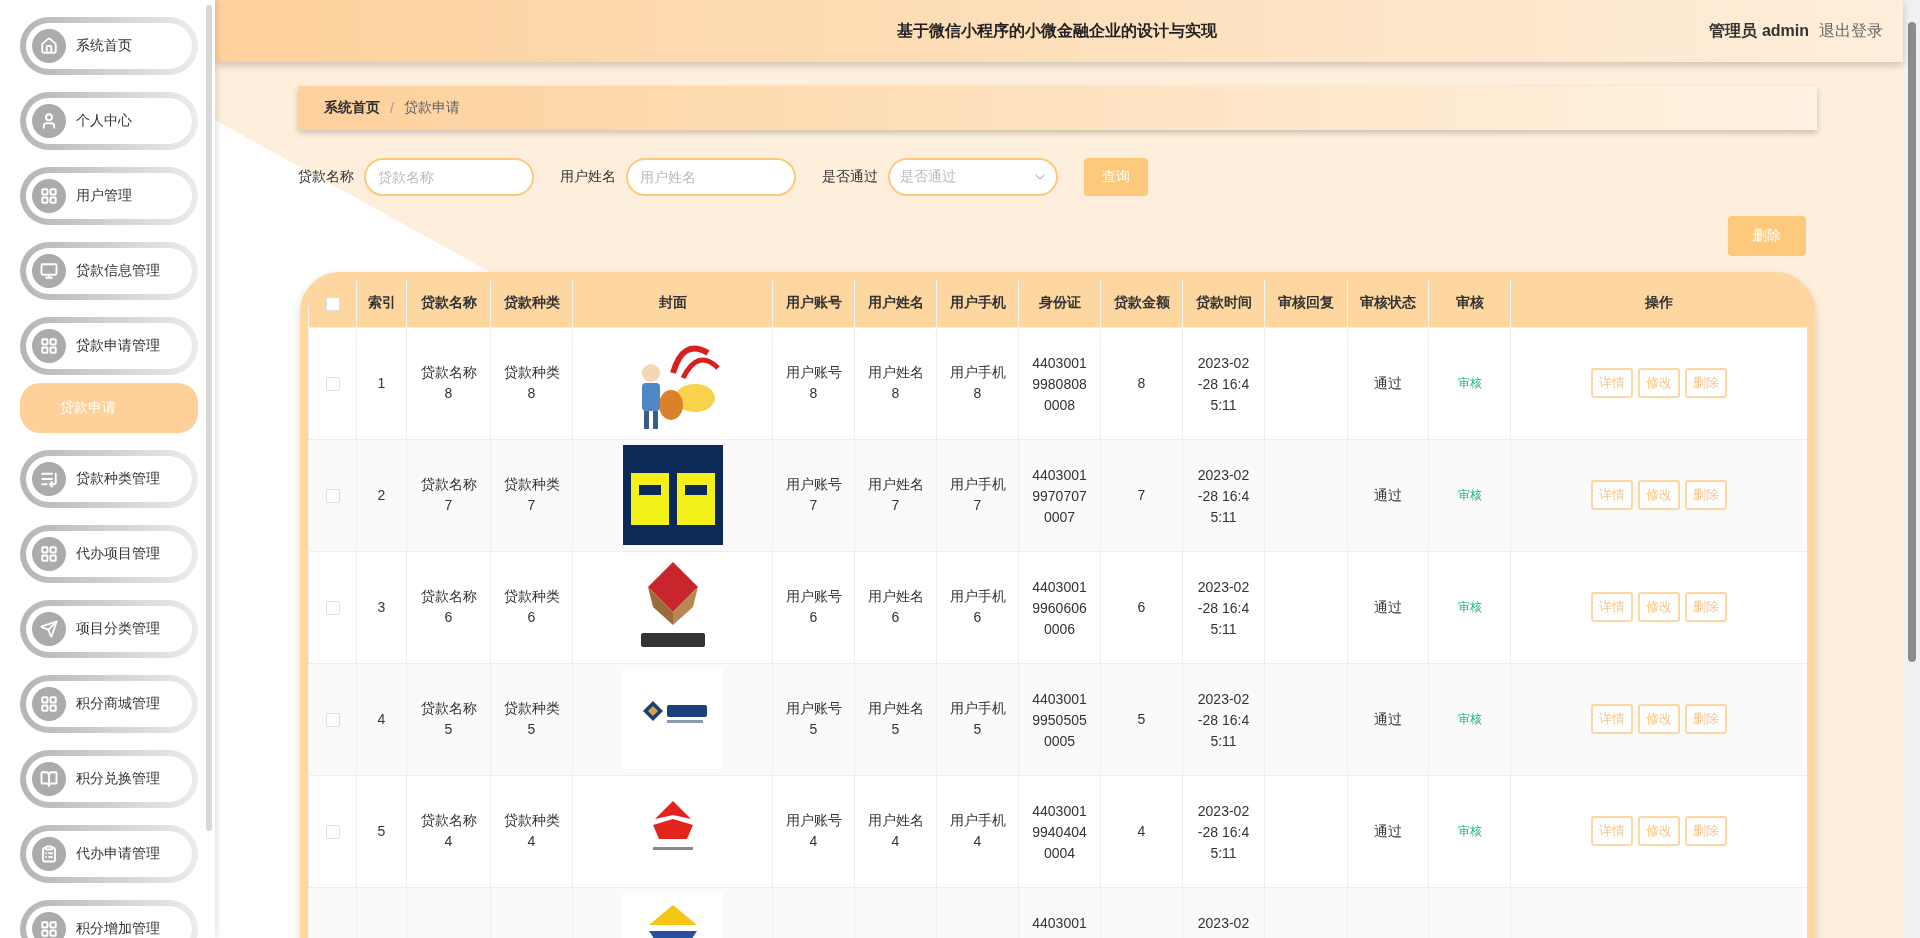  Describe the element at coordinates (381, 831) in the screenshot. I see `table-cell: 5` at that location.